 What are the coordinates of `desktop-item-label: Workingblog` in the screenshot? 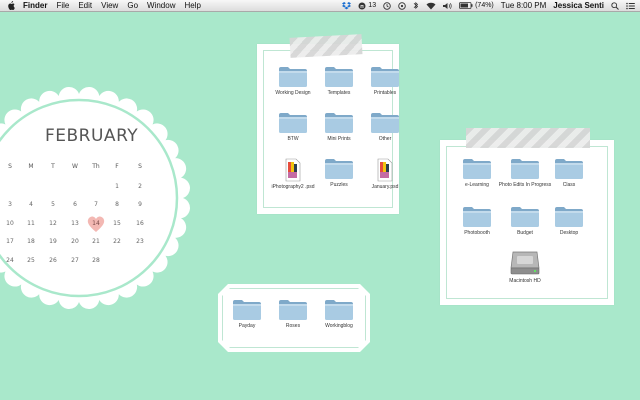 It's located at (339, 326).